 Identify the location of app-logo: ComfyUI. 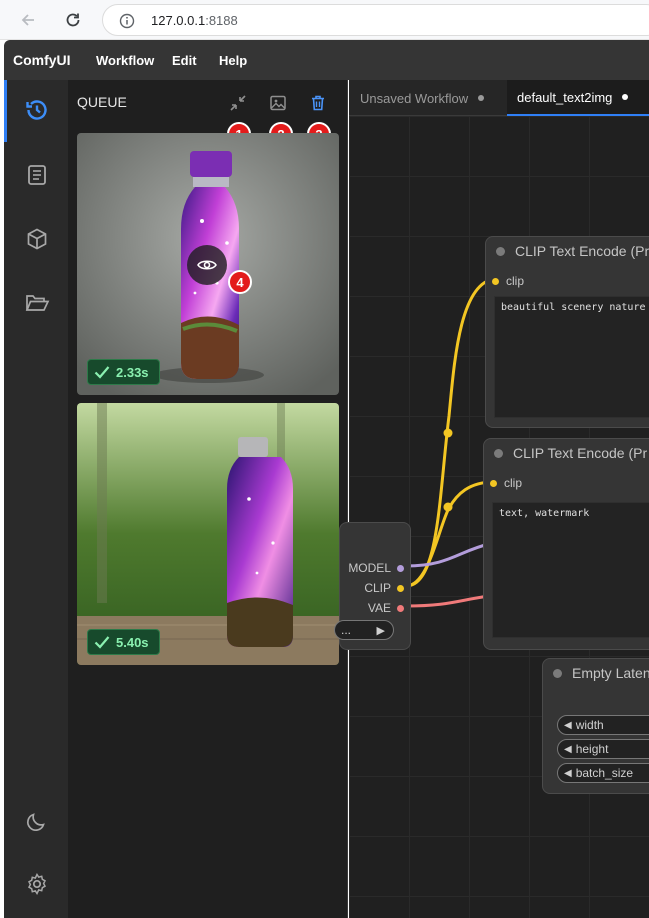
(42, 60).